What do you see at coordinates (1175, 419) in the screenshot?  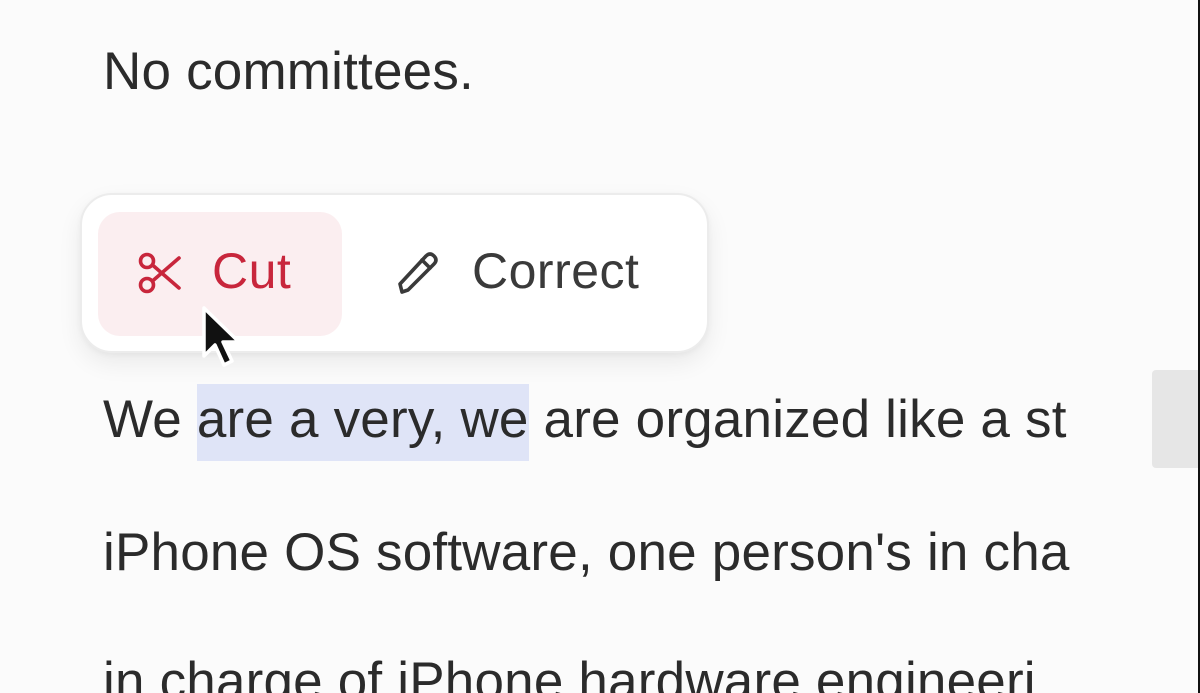 I see `line-highlight` at bounding box center [1175, 419].